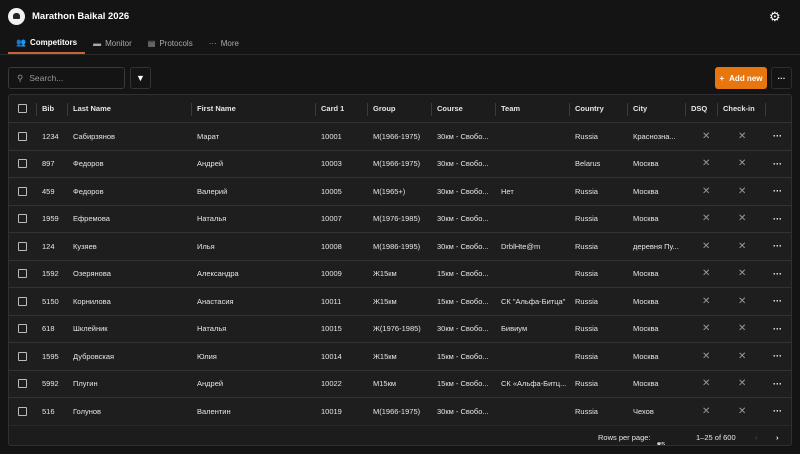 The width and height of the screenshot is (800, 454). I want to click on settings-gear-icon: ⚙, so click(775, 17).